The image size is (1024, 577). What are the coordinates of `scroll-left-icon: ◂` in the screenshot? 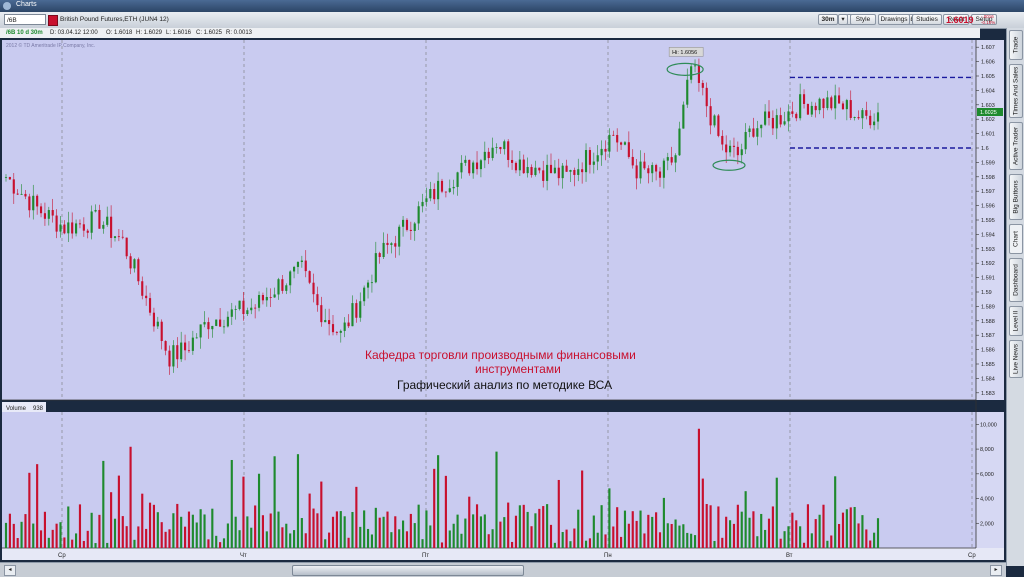 It's located at (10, 570).